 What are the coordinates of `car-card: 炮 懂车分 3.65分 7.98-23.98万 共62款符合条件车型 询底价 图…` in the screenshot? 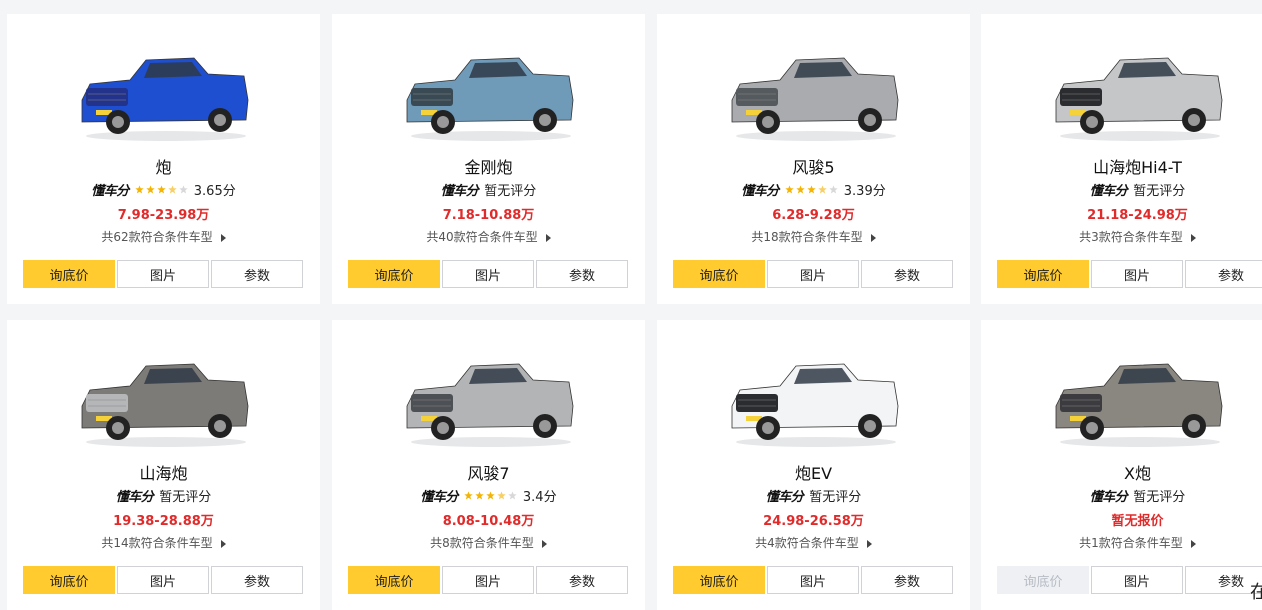 It's located at (163, 159).